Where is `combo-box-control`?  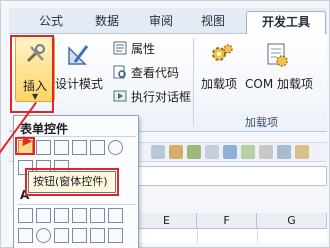
combo-box-control is located at coordinates (43, 147).